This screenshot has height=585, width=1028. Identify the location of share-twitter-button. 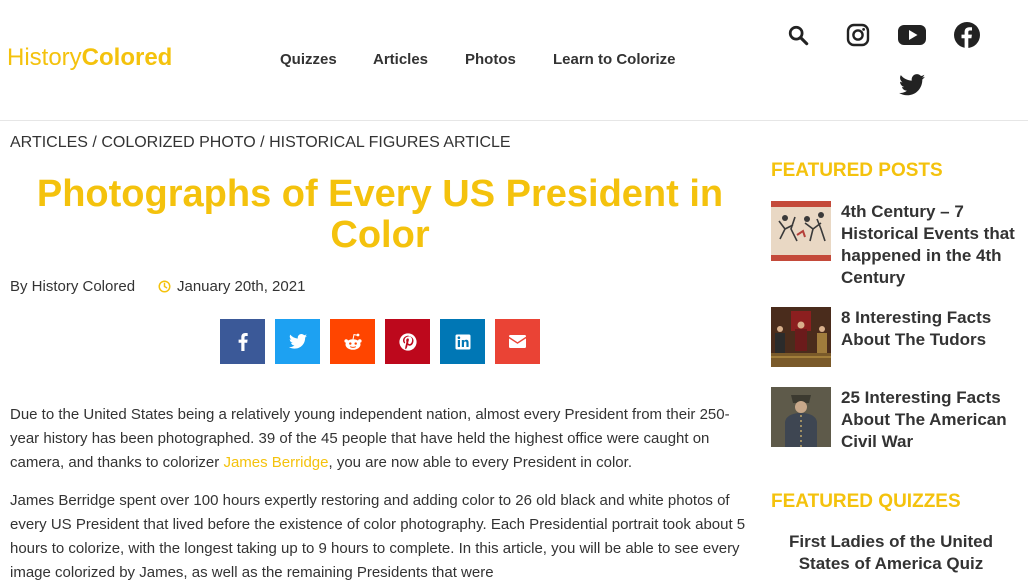
(297, 341).